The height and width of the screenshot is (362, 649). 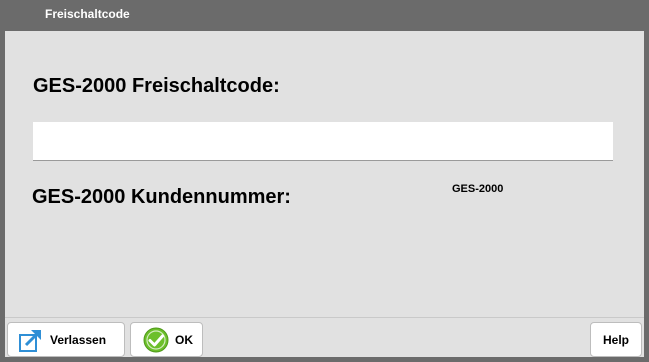 I want to click on leave-button-label: Verlassen, so click(x=78, y=339).